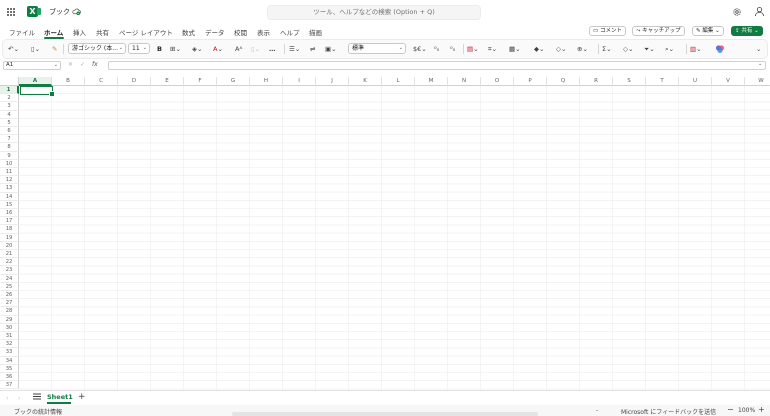 Image resolution: width=770 pixels, height=416 pixels. Describe the element at coordinates (312, 49) in the screenshot. I see `wrap-text-icon: ⇌` at that location.